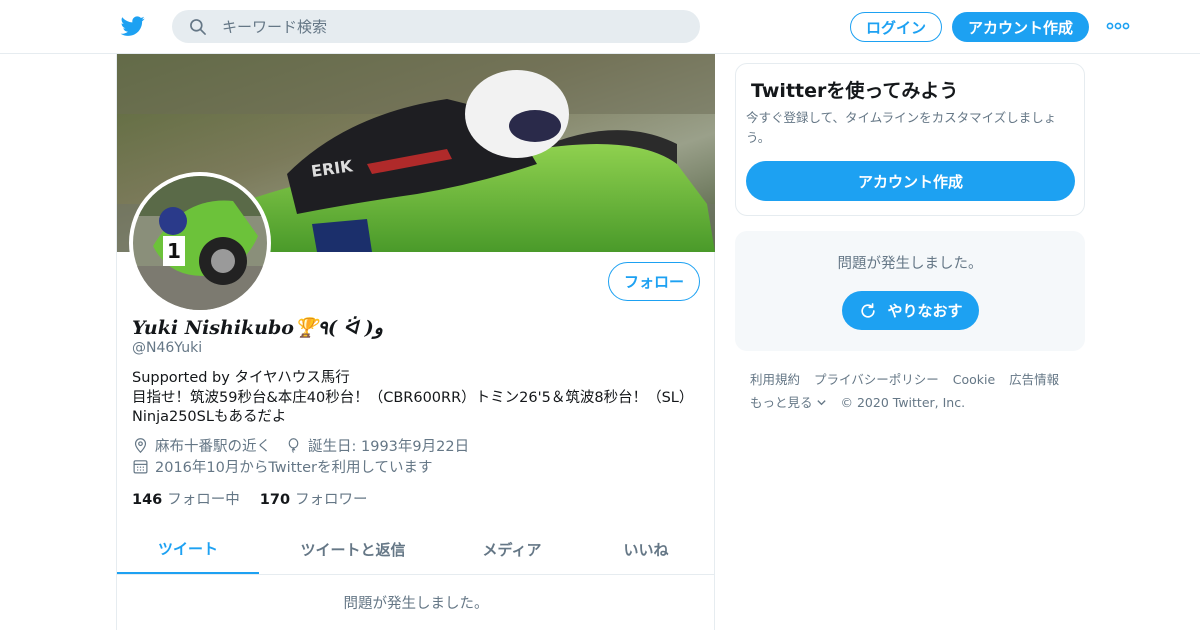 The height and width of the screenshot is (630, 1200). I want to click on footer-link-ads: 広告情報, so click(1034, 379).